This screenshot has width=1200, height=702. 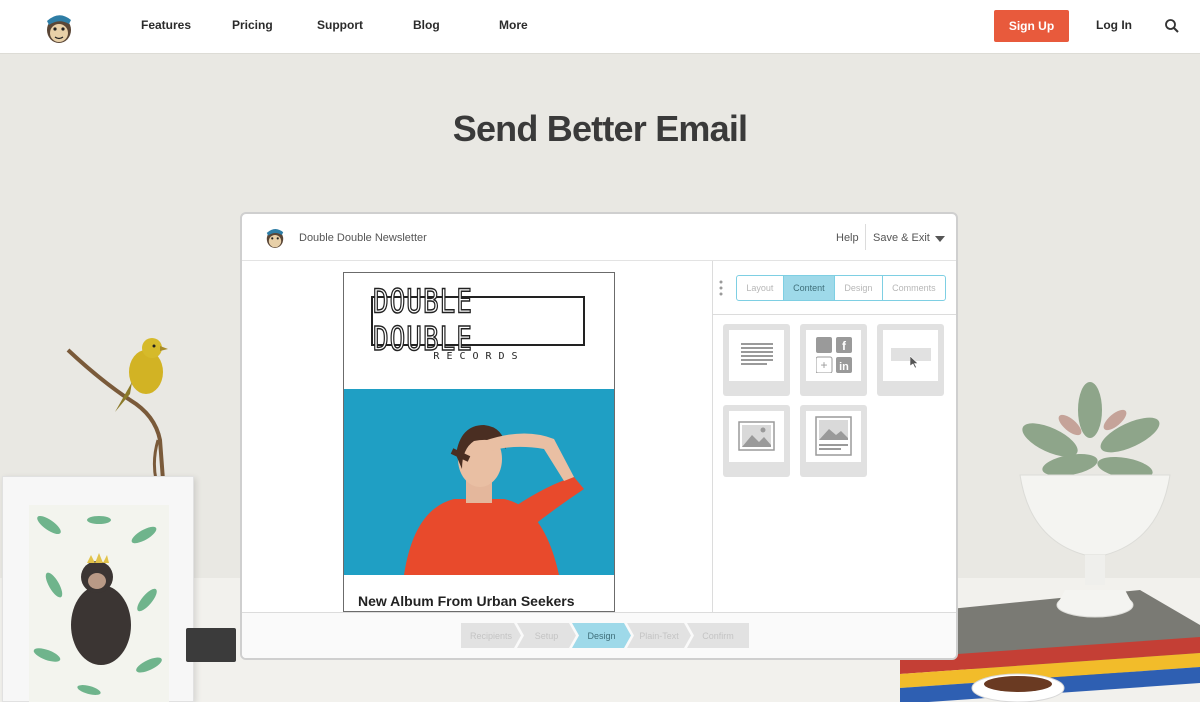 I want to click on header-separator, so click(x=865, y=237).